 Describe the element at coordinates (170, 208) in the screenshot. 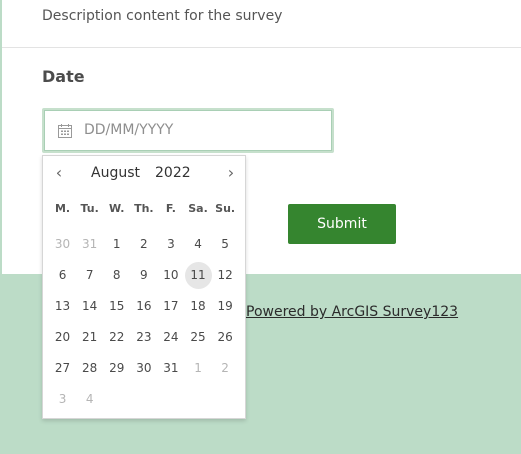

I see `weekday-label: F.` at that location.